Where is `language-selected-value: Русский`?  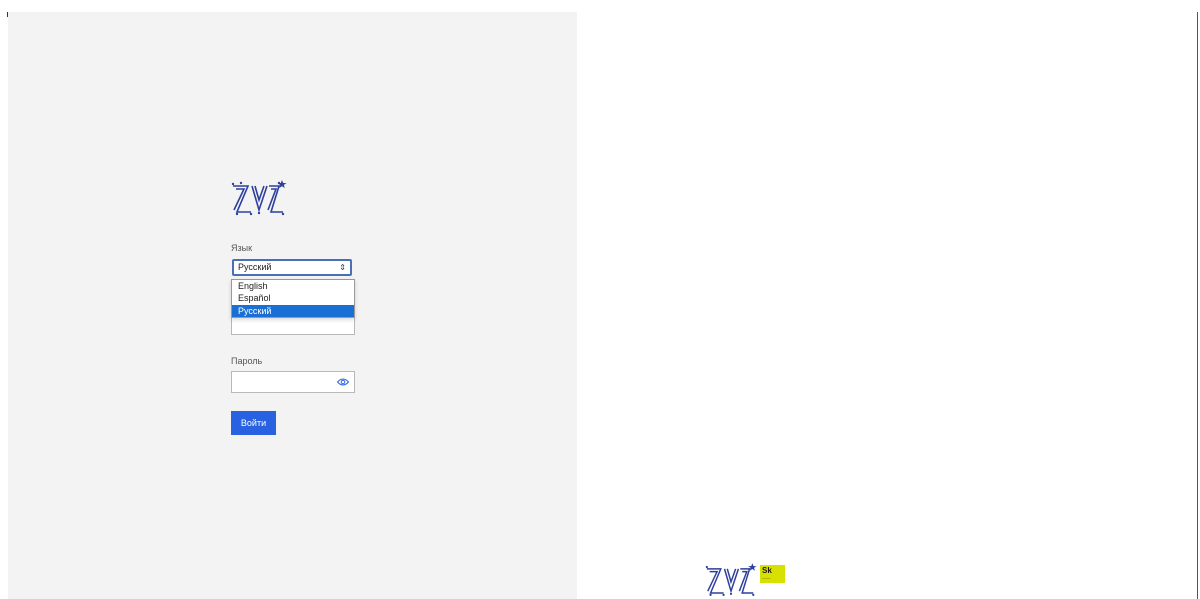 language-selected-value: Русский is located at coordinates (255, 267).